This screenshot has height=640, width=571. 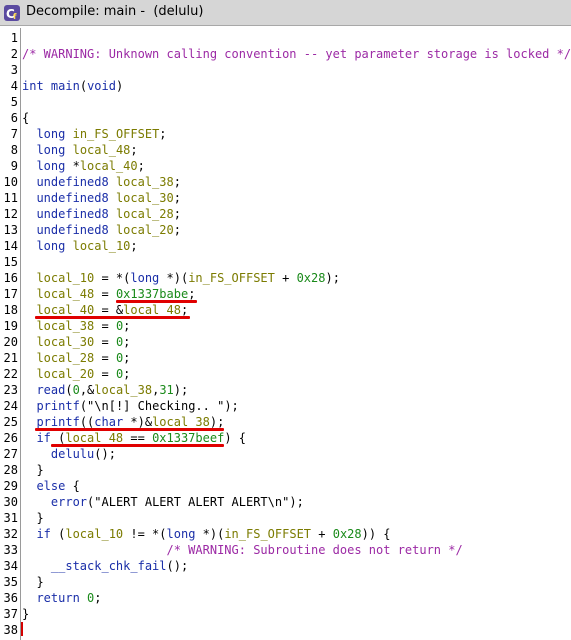 I want to click on code-line: 11 undefined8 local_30;, so click(x=285, y=198).